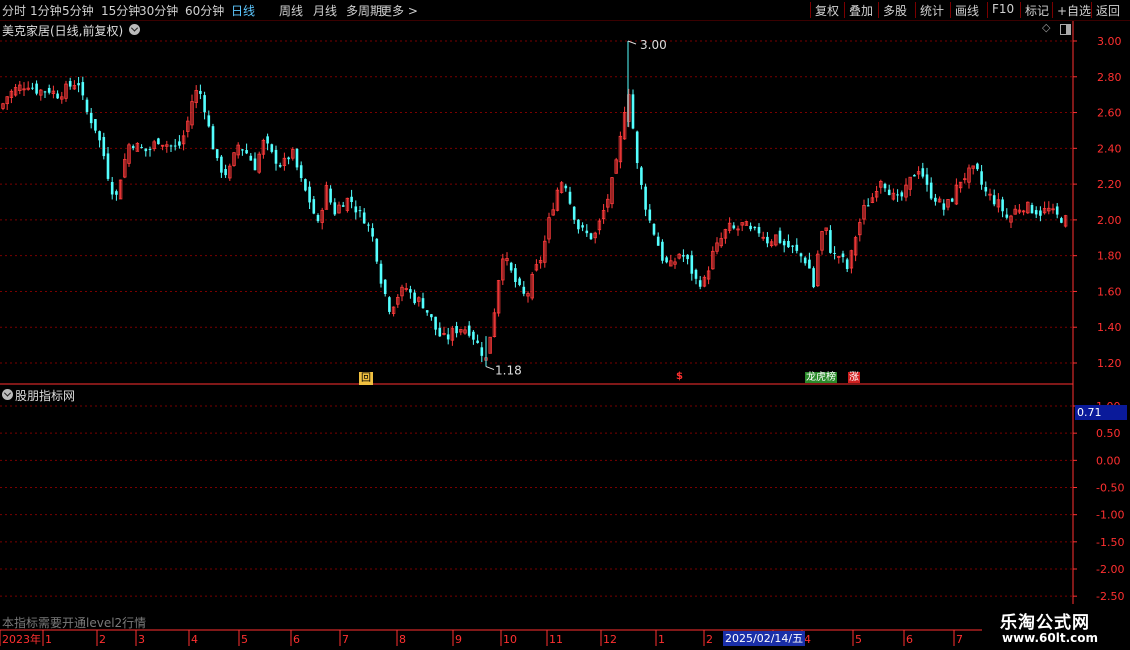 The height and width of the screenshot is (650, 1130). Describe the element at coordinates (854, 377) in the screenshot. I see `marker-limit-up: 涨` at that location.